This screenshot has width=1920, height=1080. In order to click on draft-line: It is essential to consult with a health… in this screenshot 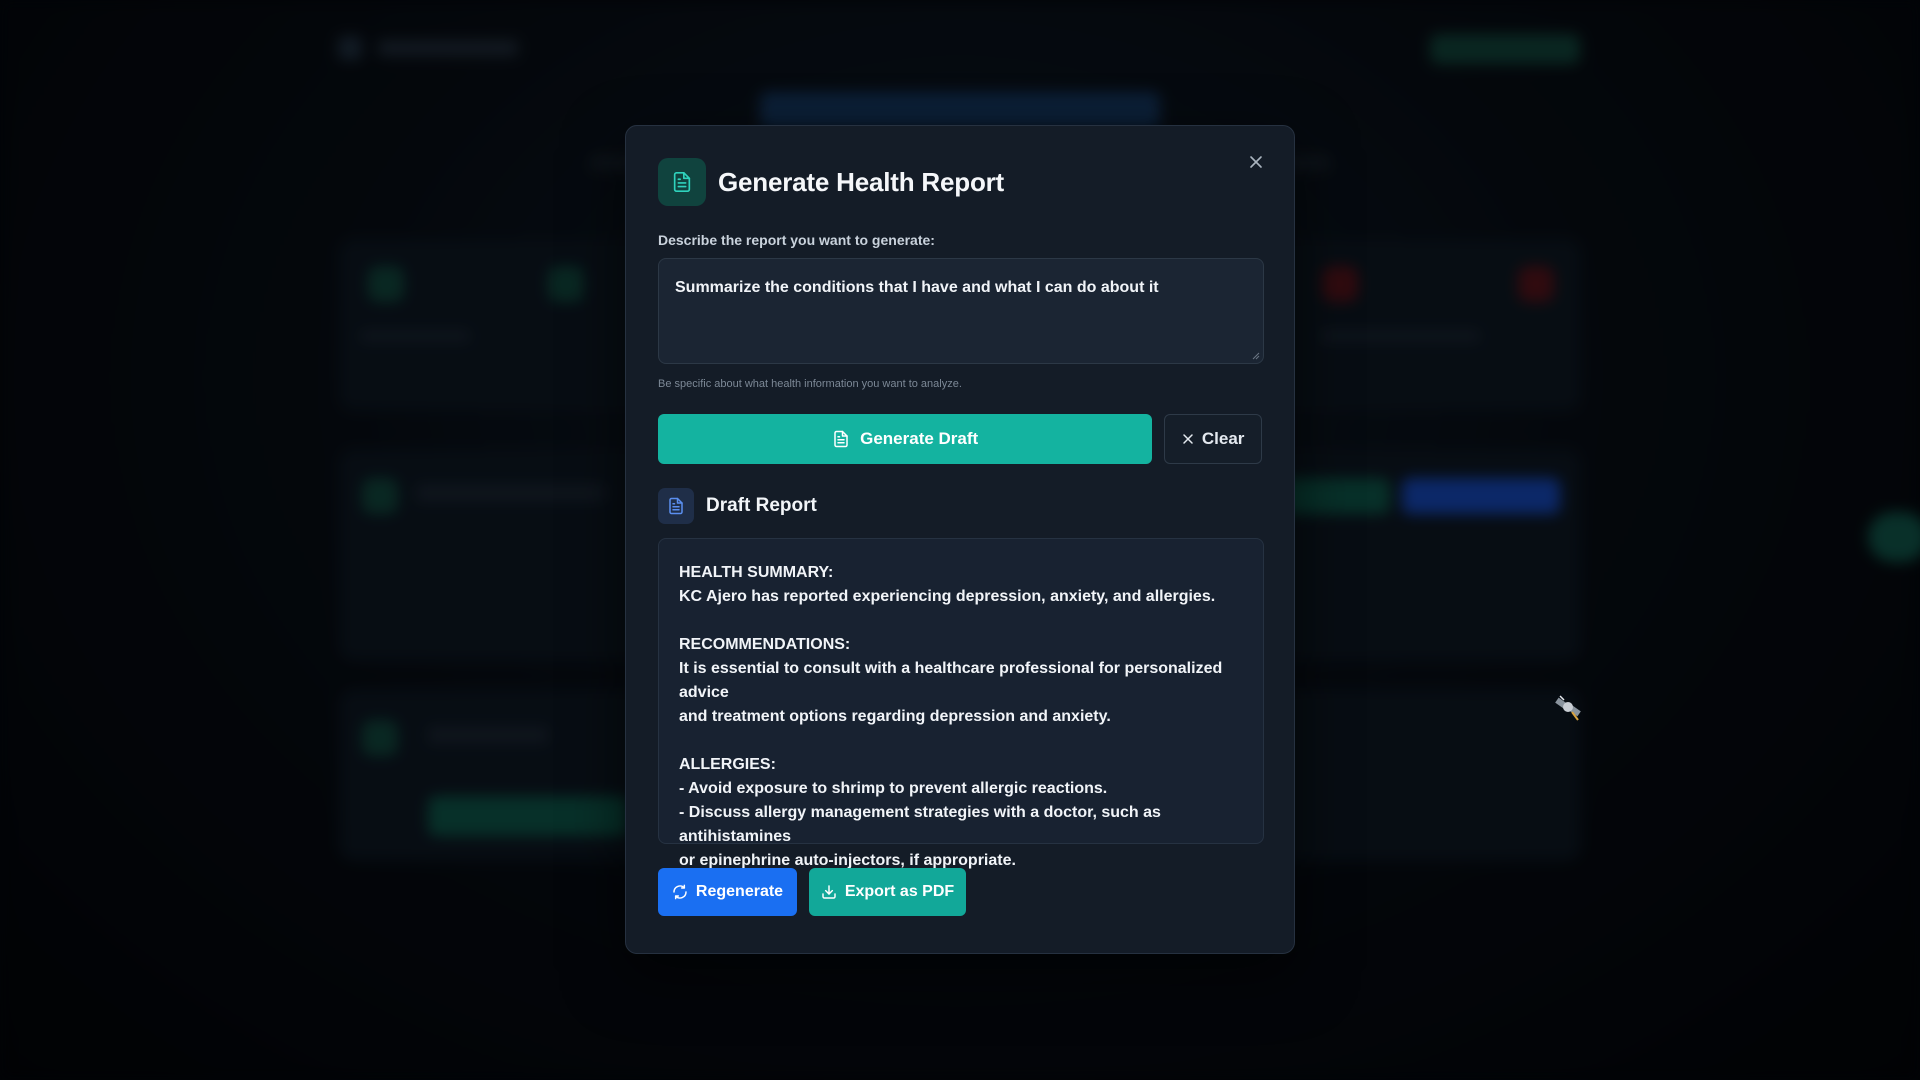, I will do `click(951, 680)`.